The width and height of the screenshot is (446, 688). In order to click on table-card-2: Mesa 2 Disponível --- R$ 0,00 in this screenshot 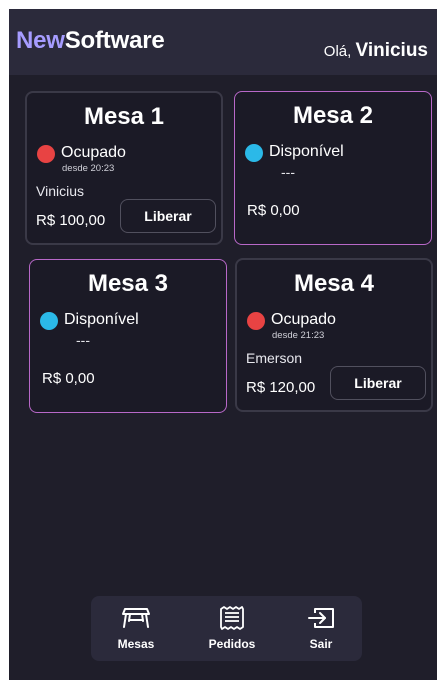, I will do `click(333, 168)`.